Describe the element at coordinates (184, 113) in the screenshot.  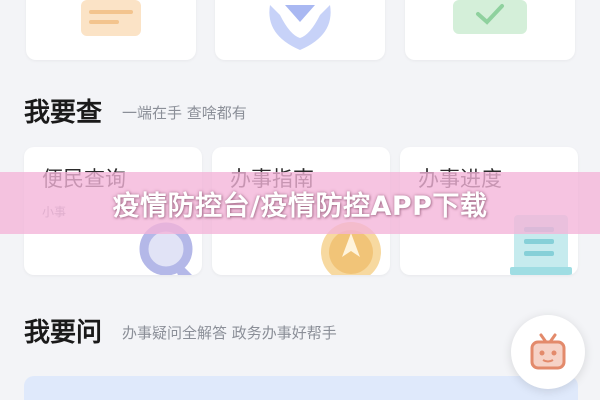
I see `section-subtitle-query: 一端在手 查啥都有` at that location.